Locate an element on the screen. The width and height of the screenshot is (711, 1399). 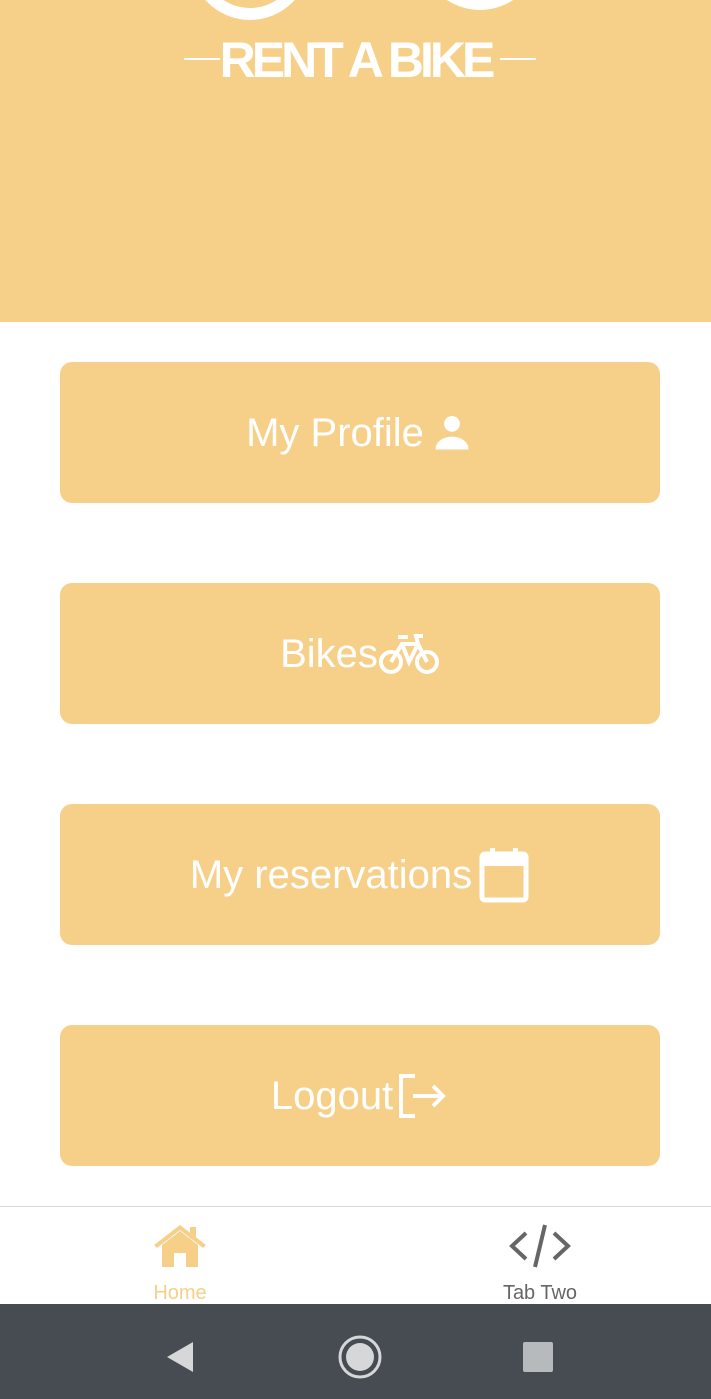
tab-two: Tab Two is located at coordinates (540, 1256).